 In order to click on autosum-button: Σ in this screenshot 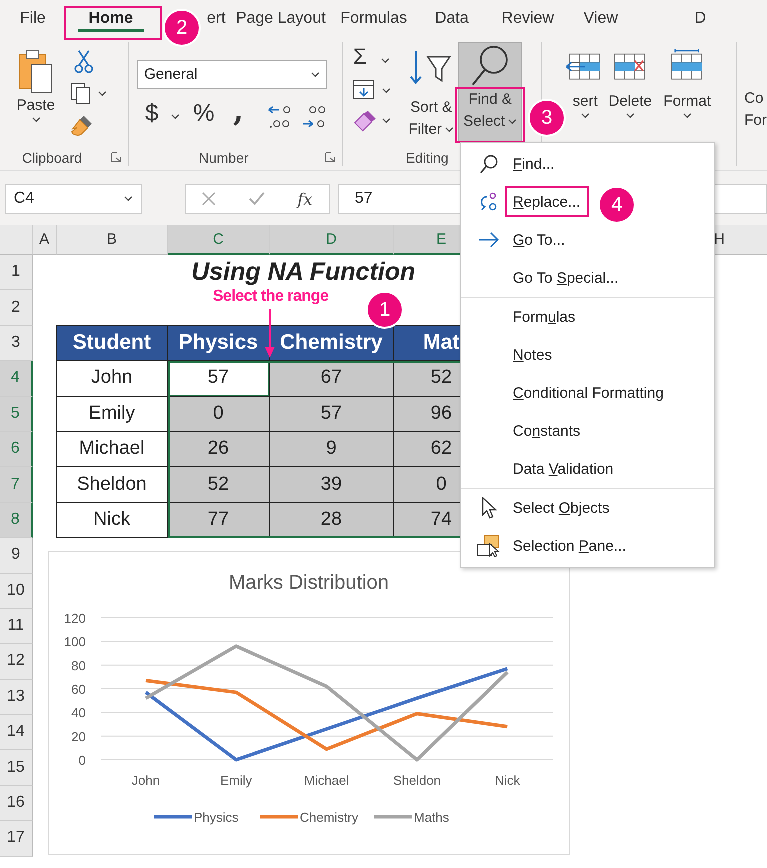, I will do `click(360, 57)`.